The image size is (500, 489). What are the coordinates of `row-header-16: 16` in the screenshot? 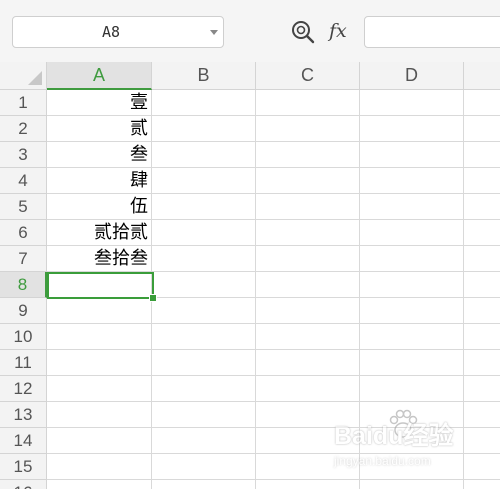 It's located at (23, 484).